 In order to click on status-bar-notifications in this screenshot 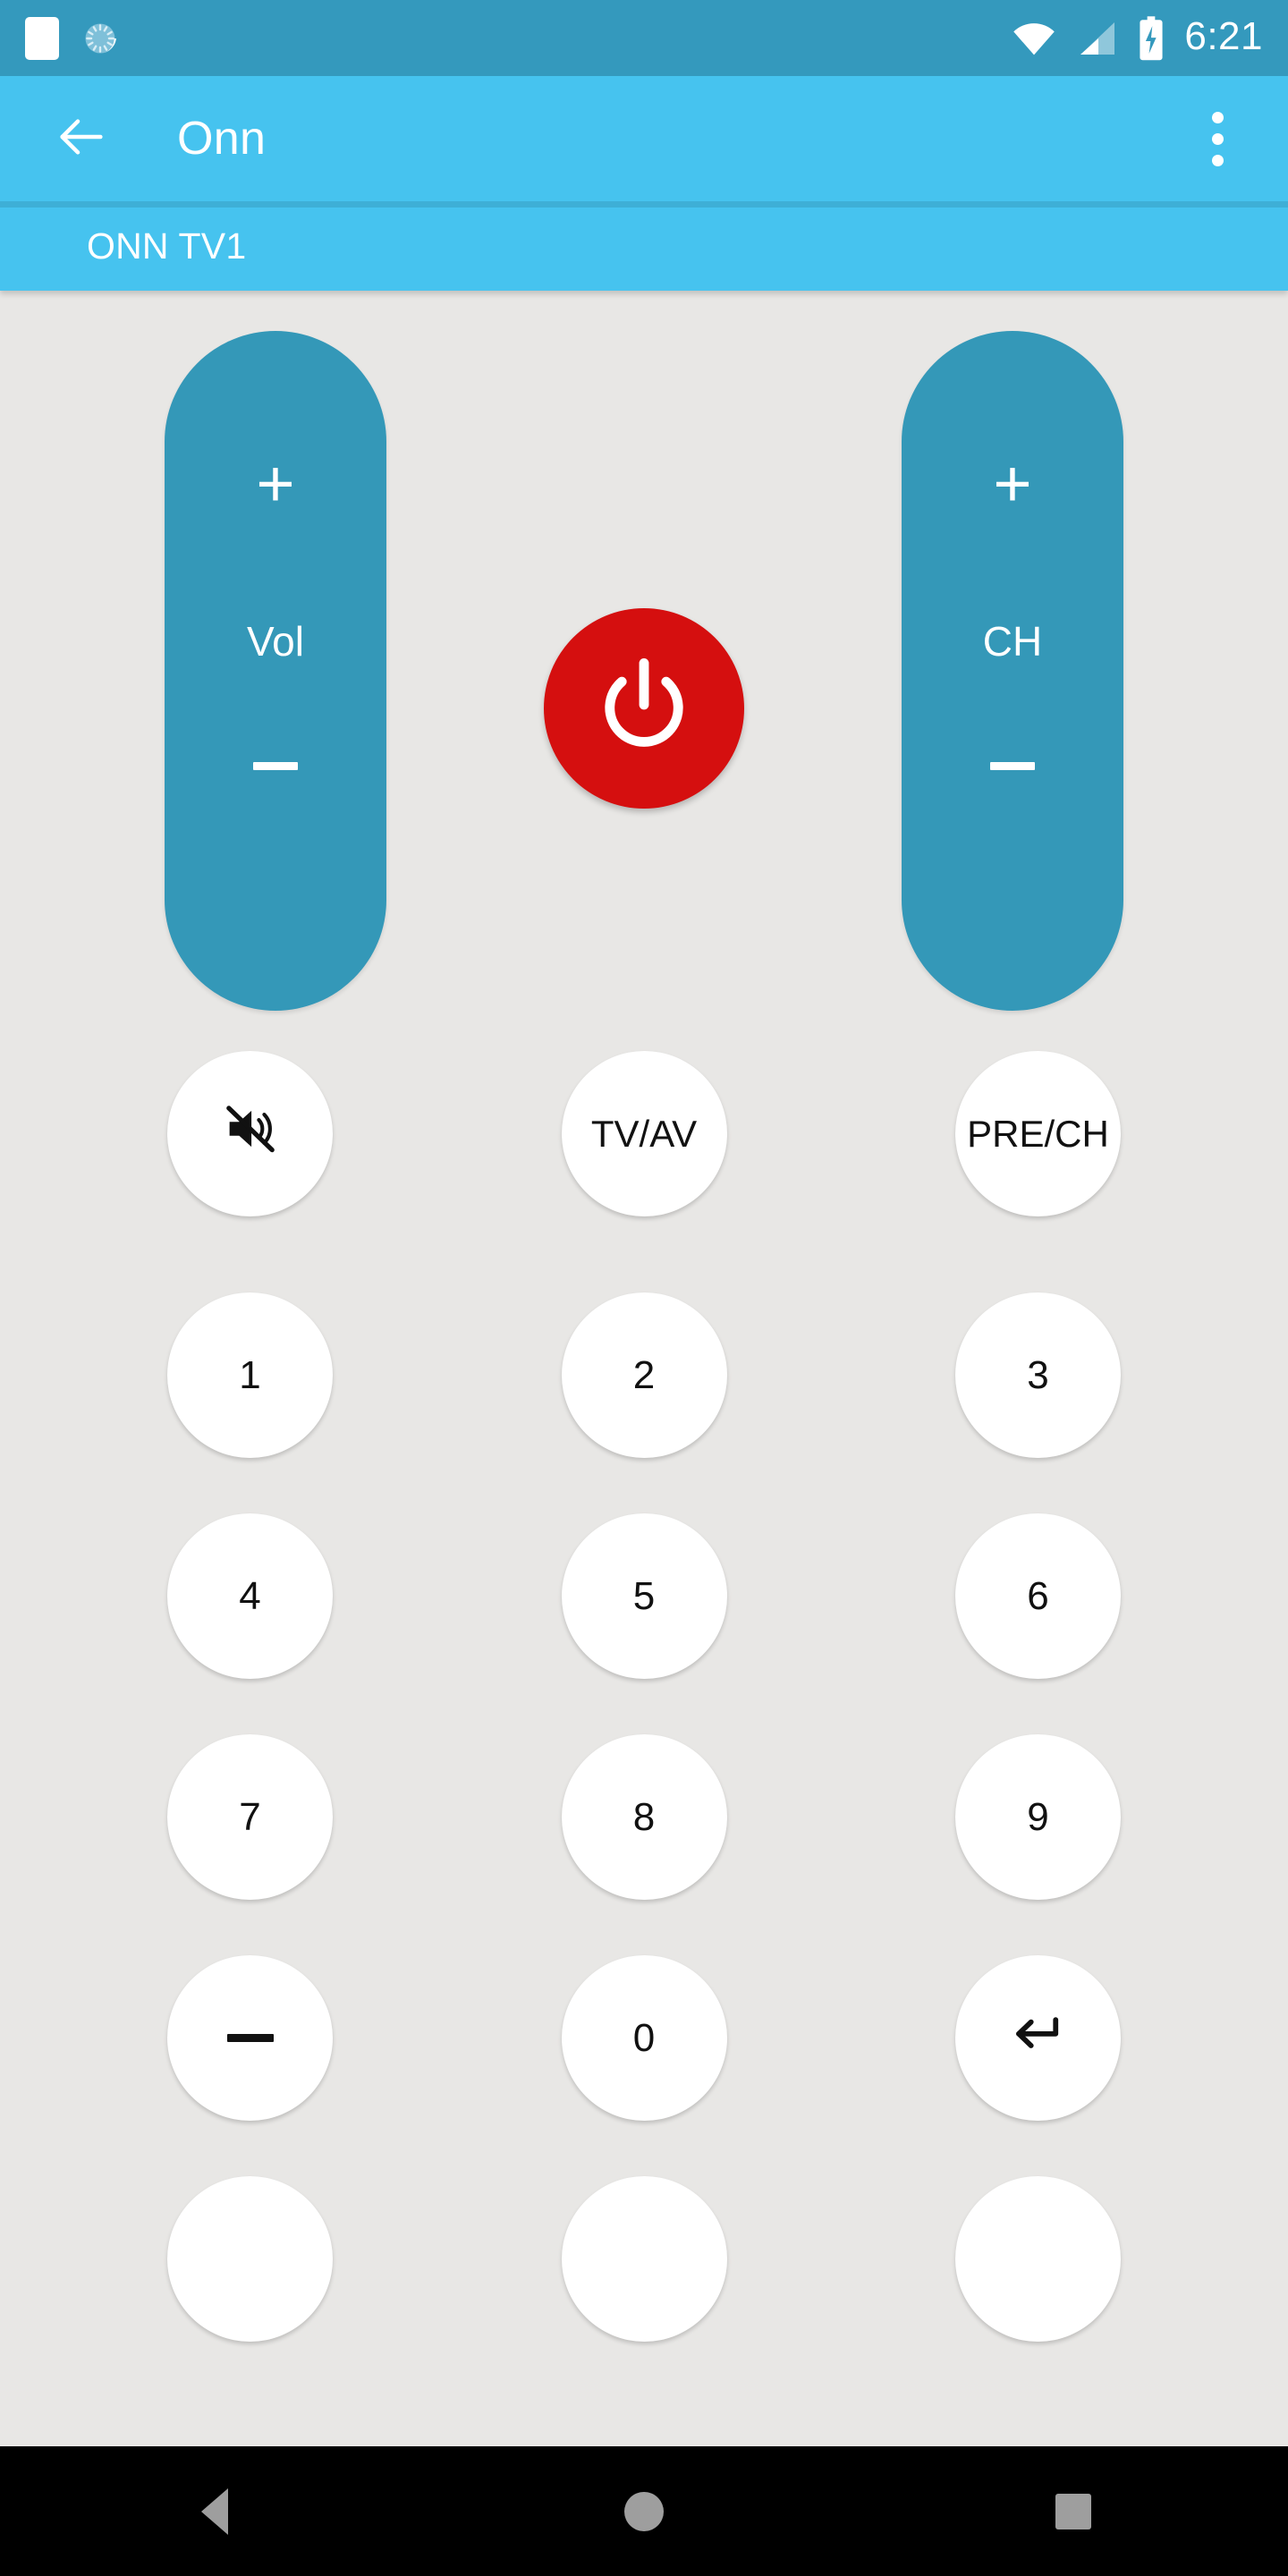, I will do `click(72, 38)`.